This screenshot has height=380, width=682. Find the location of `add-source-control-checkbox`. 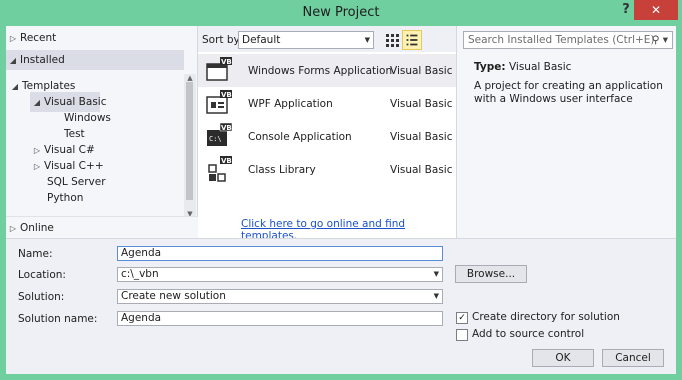

add-source-control-checkbox is located at coordinates (462, 335).